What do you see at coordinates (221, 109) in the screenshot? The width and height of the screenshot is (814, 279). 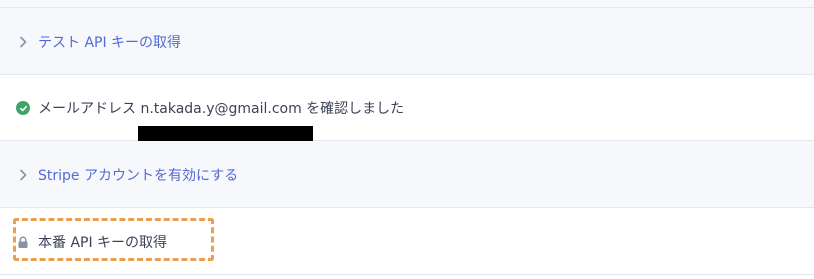 I see `step-label: メールアドレス n.takada.y@gmail.com を確認しました` at bounding box center [221, 109].